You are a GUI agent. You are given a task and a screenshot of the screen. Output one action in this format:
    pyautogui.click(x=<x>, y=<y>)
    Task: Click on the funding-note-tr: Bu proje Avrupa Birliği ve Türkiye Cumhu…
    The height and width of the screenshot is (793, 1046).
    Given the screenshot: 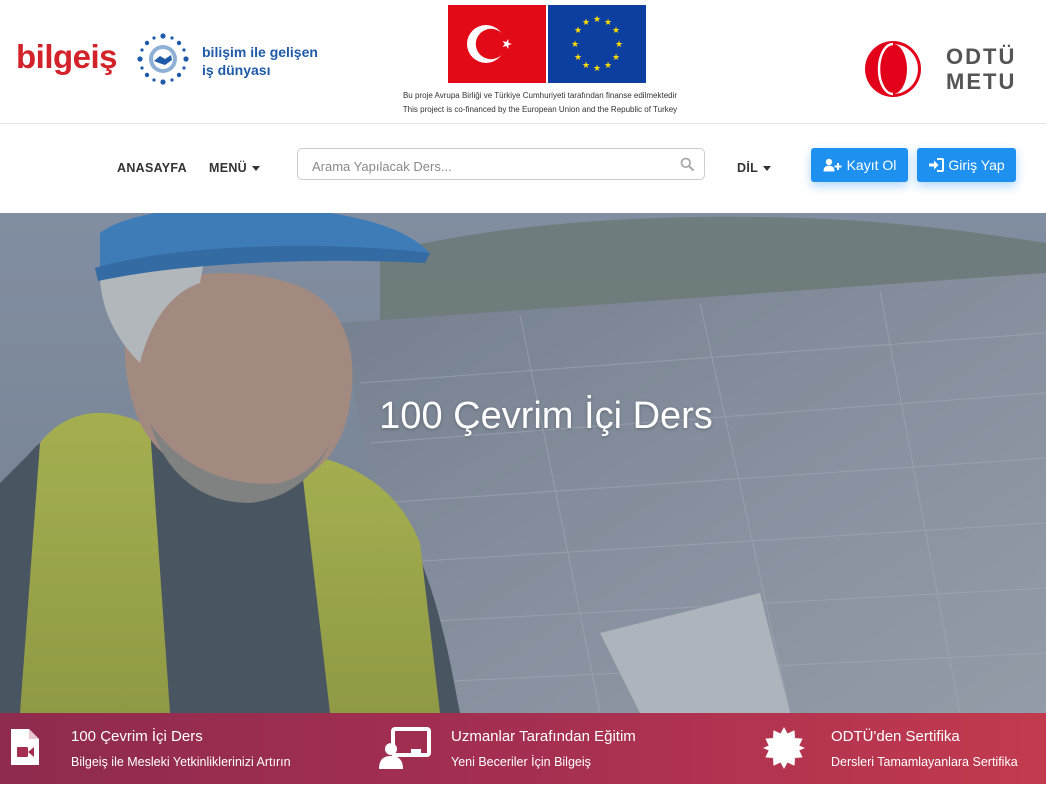 What is the action you would take?
    pyautogui.click(x=540, y=95)
    